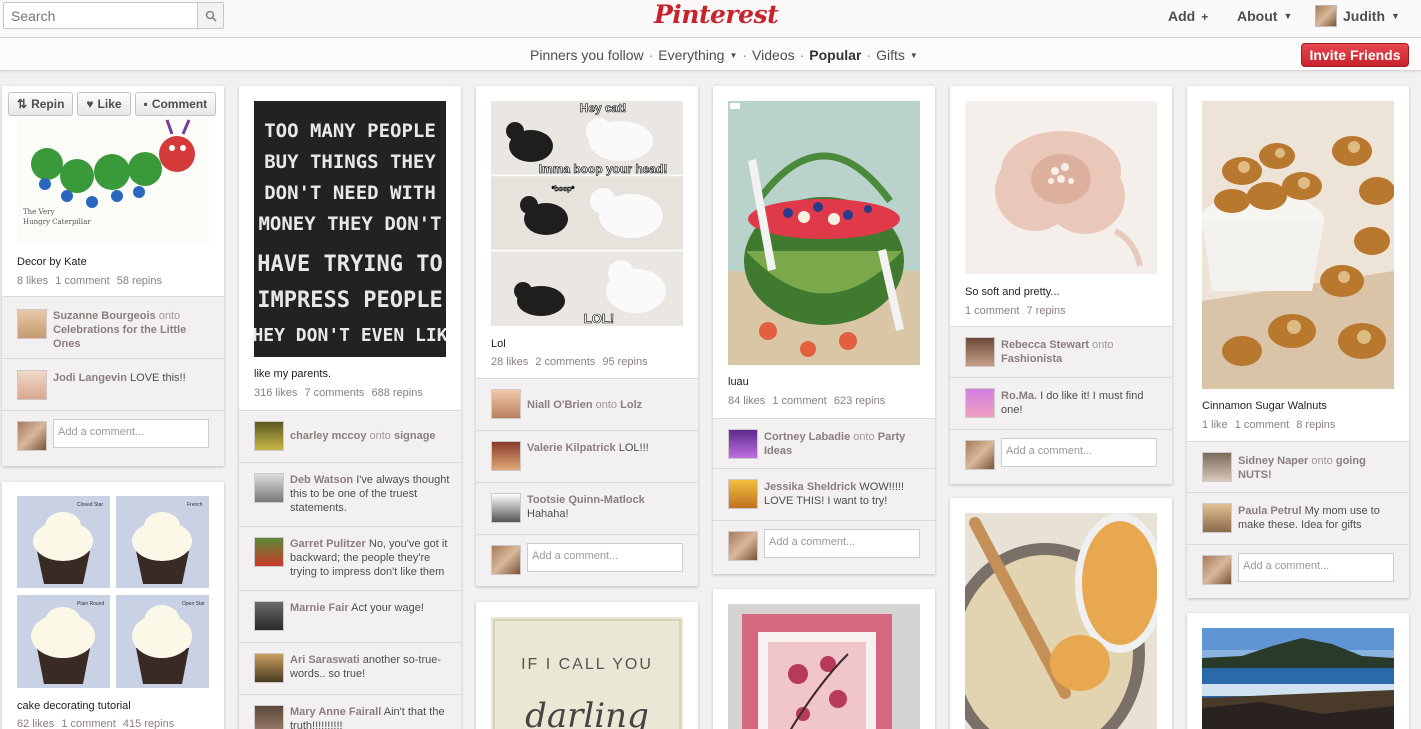 The height and width of the screenshot is (729, 1421). What do you see at coordinates (747, 401) in the screenshot?
I see `likes-count: 84 likes` at bounding box center [747, 401].